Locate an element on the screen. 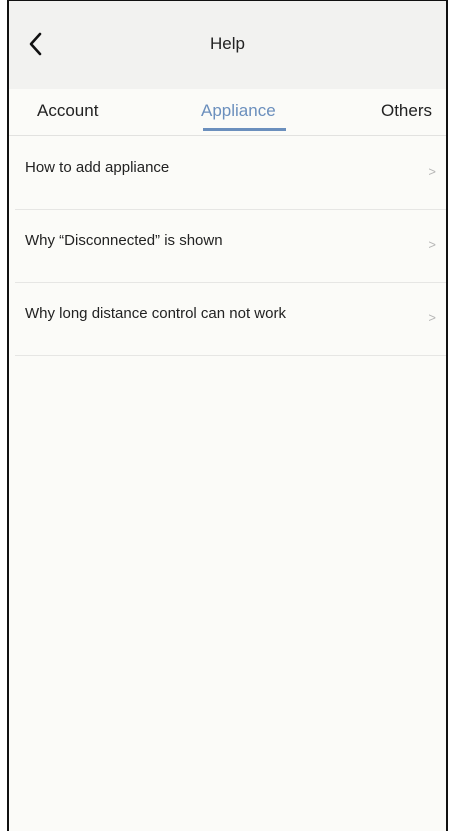 The width and height of the screenshot is (453, 833). header-bar: Help is located at coordinates (227, 45).